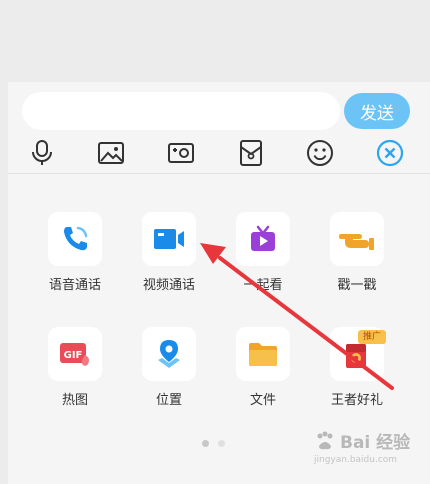 The width and height of the screenshot is (430, 484). I want to click on tile-king-gift: 推广 王者好礼, so click(357, 382).